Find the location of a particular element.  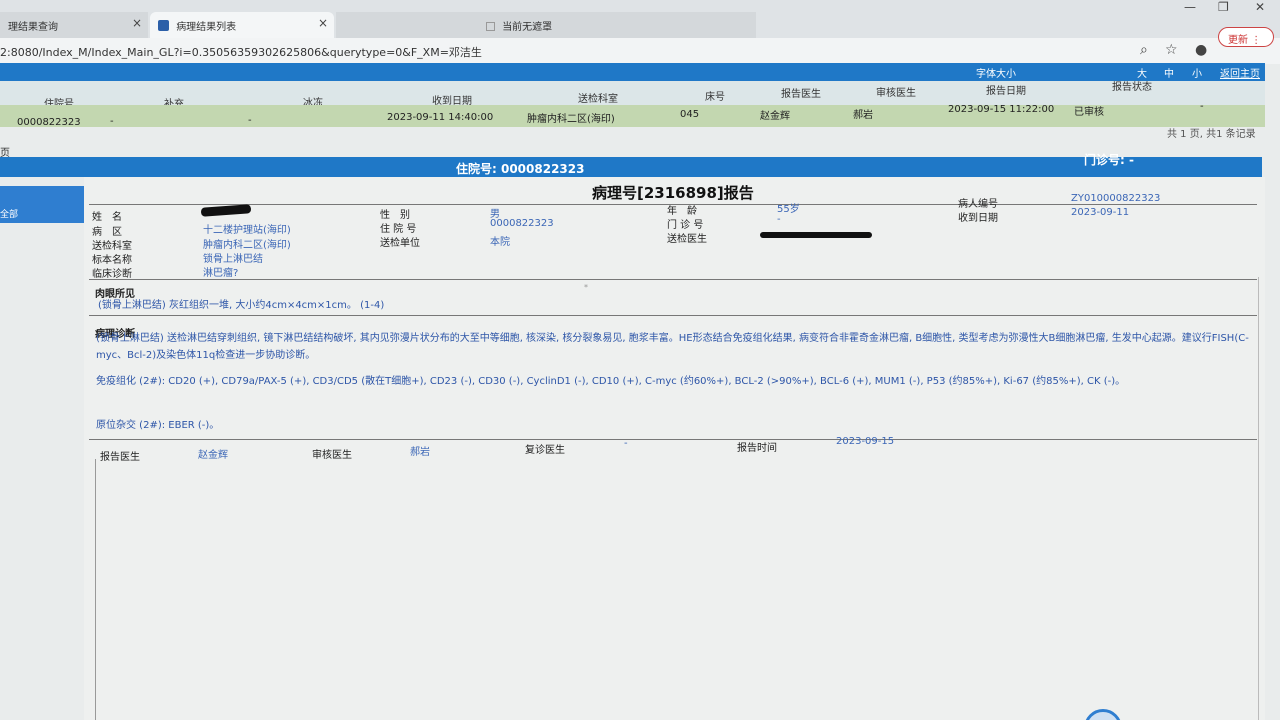

update-label: 更新 is located at coordinates (1238, 40).